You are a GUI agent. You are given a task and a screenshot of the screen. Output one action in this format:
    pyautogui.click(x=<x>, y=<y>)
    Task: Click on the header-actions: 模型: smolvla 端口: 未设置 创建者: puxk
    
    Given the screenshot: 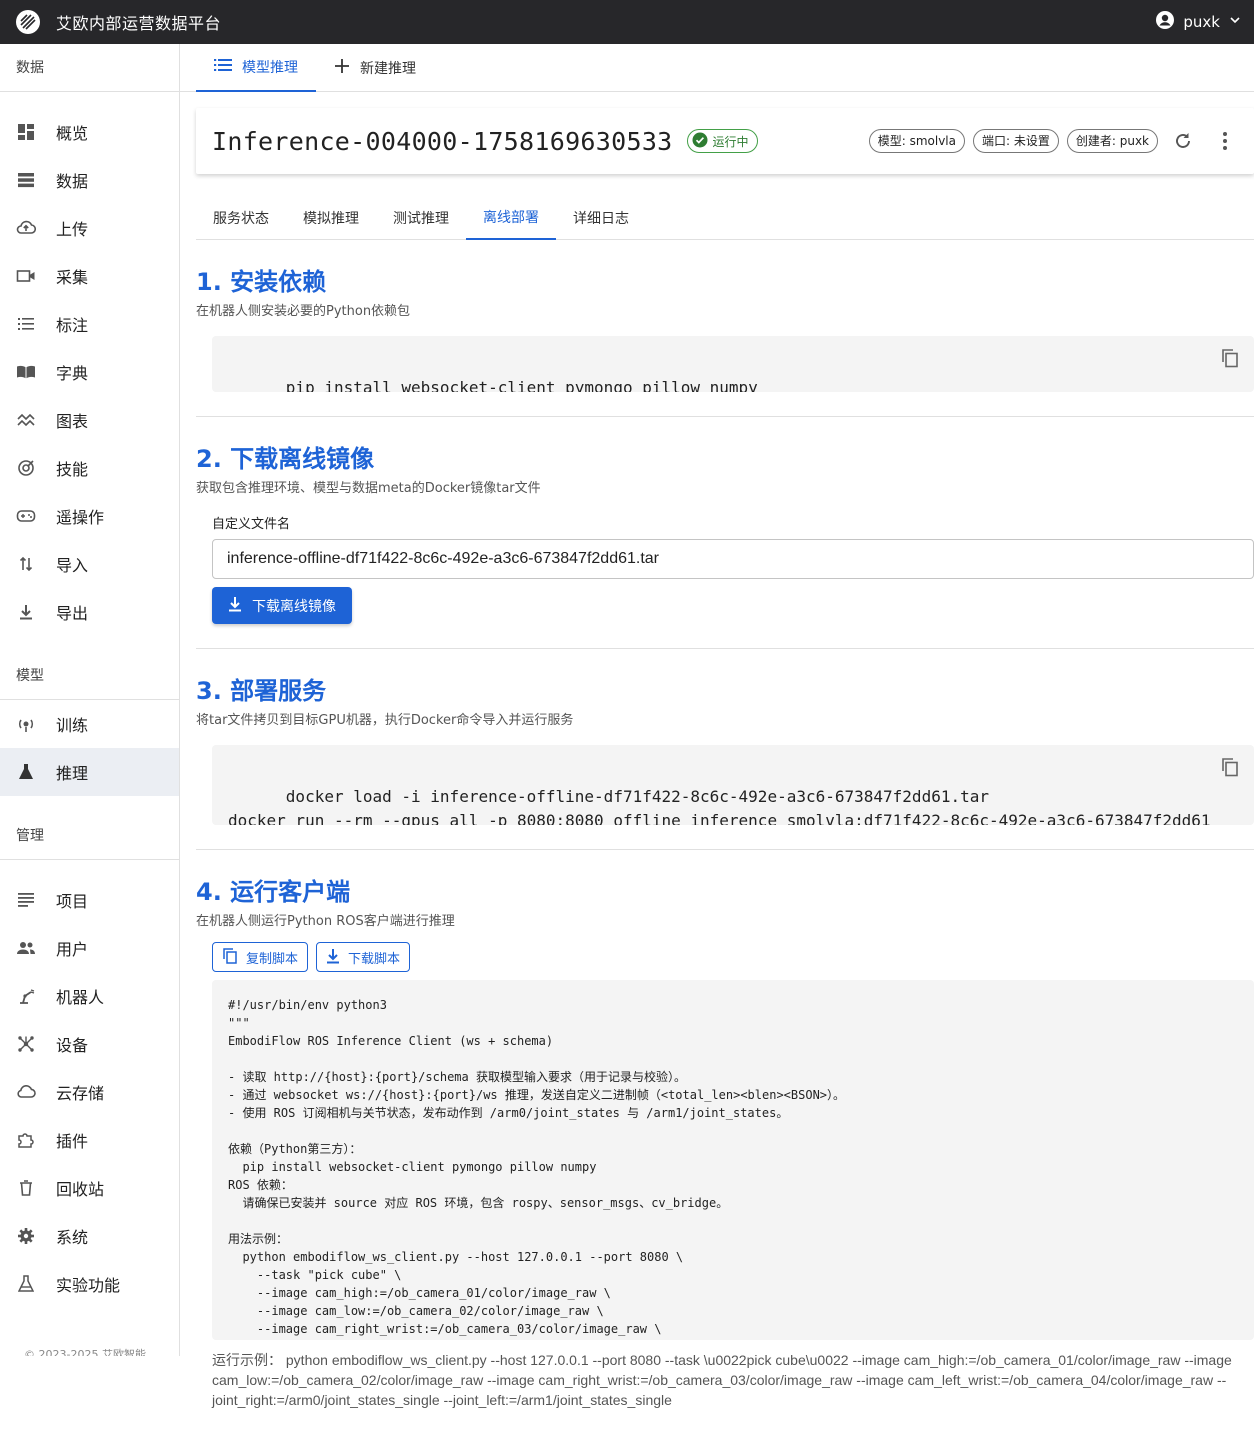 What is the action you would take?
    pyautogui.click(x=1055, y=141)
    